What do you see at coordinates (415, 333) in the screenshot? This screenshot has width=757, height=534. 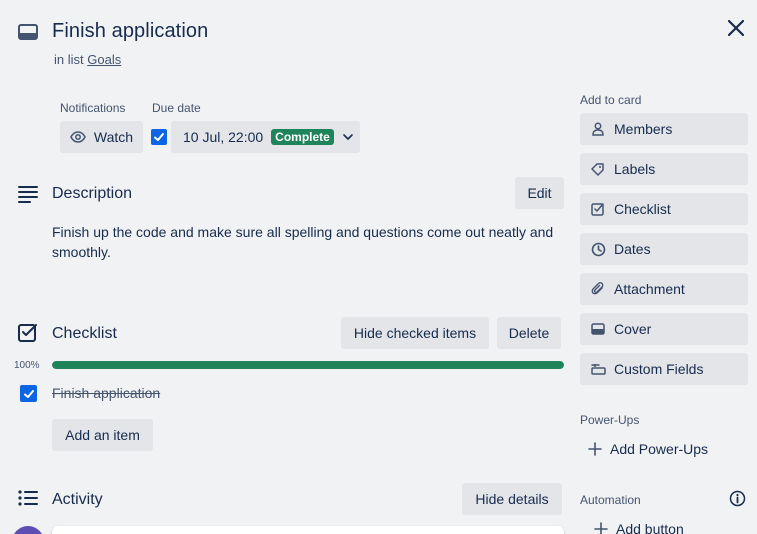 I see `hide-checked-items-button: Hide checked items` at bounding box center [415, 333].